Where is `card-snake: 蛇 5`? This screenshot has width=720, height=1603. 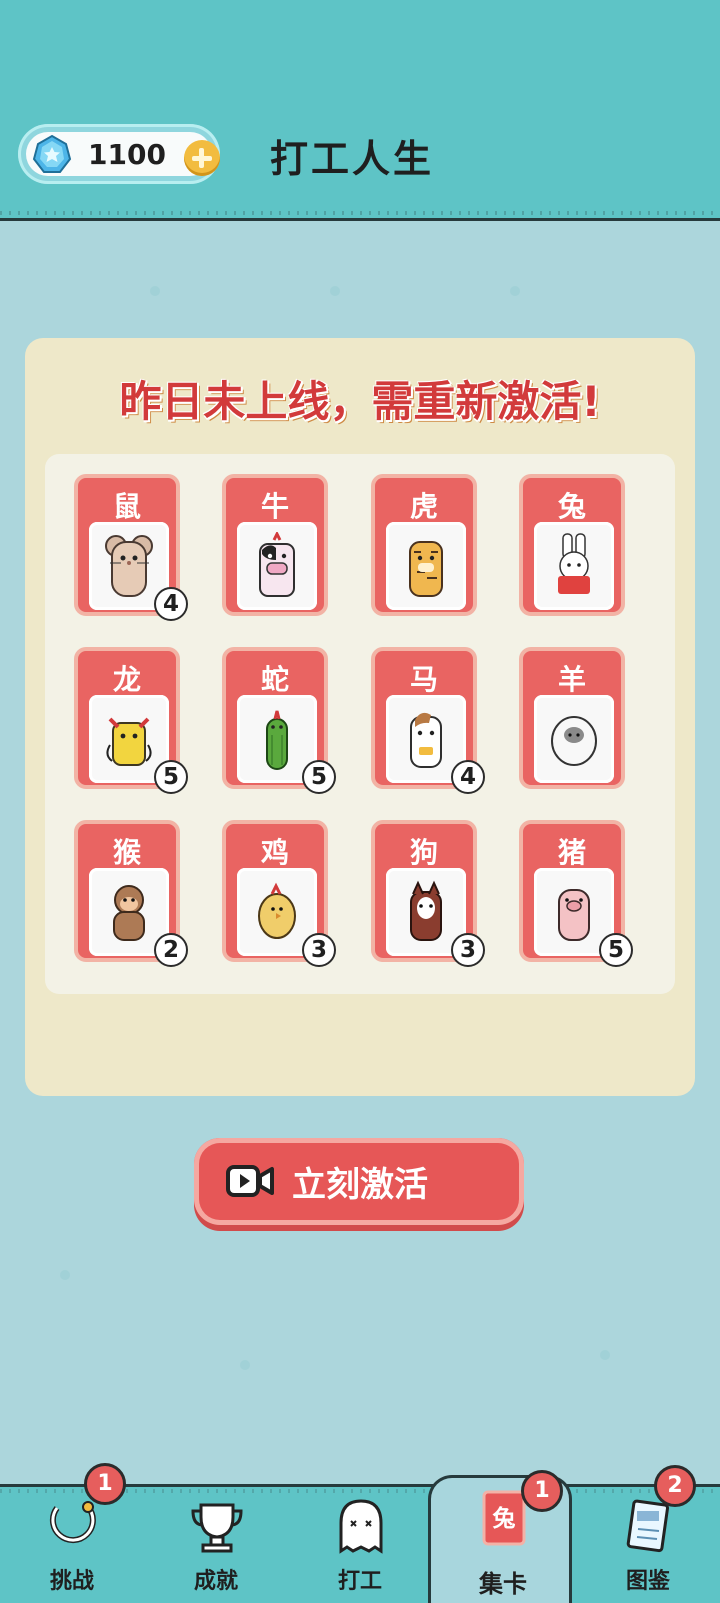
card-snake: 蛇 5 is located at coordinates (279, 720).